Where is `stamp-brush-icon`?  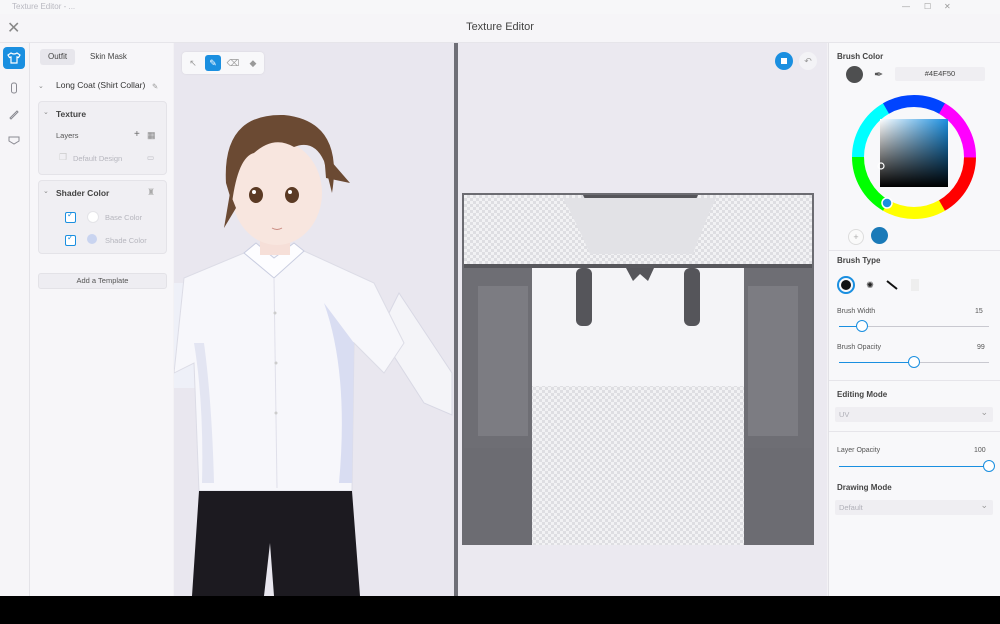
stamp-brush-icon is located at coordinates (915, 285).